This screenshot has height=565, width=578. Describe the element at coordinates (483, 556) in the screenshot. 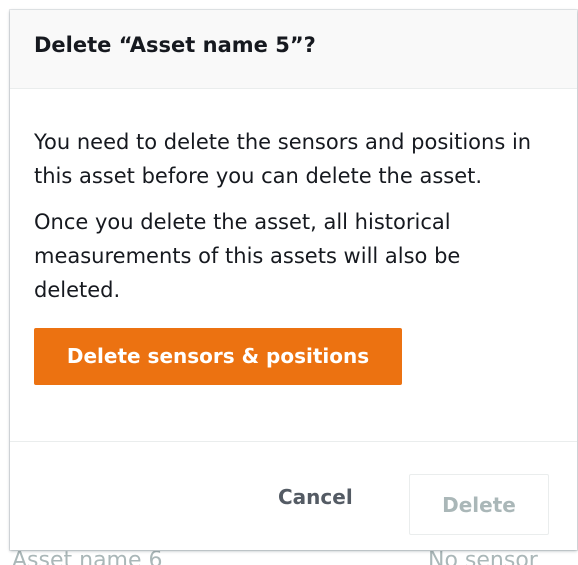

I see `background-sensor-status: No sensor` at that location.